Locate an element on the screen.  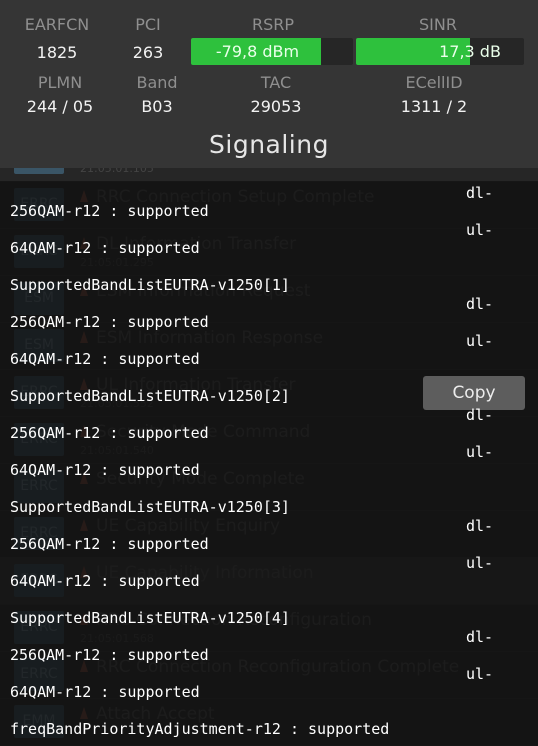
ecellid-label: ECellID is located at coordinates (434, 82).